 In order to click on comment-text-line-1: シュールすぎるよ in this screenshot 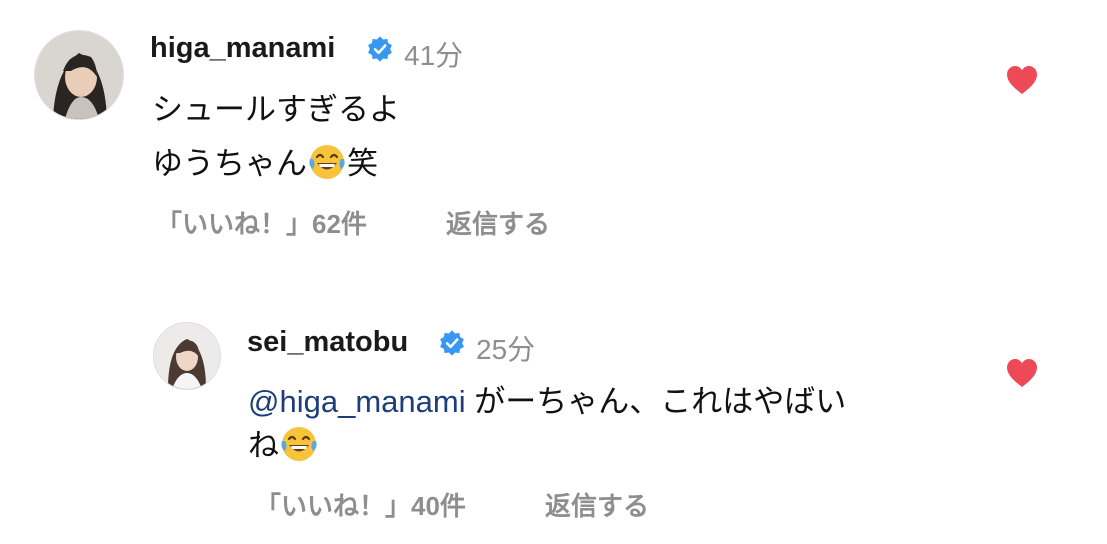, I will do `click(276, 109)`.